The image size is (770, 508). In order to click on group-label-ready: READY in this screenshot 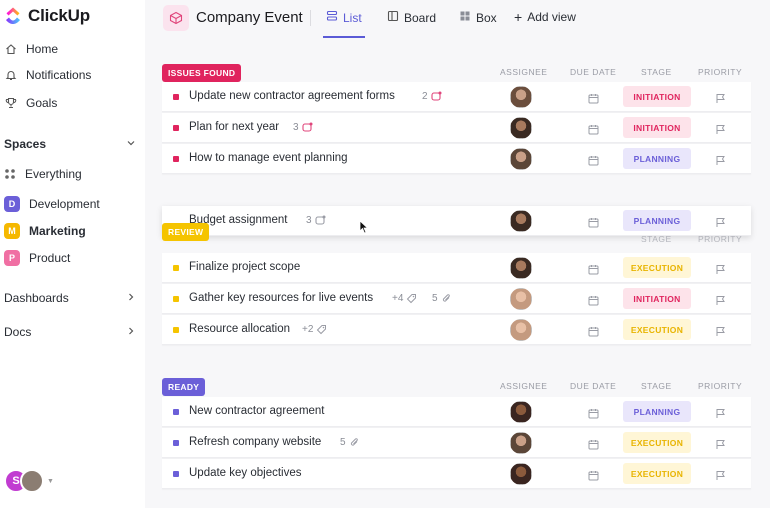, I will do `click(184, 387)`.